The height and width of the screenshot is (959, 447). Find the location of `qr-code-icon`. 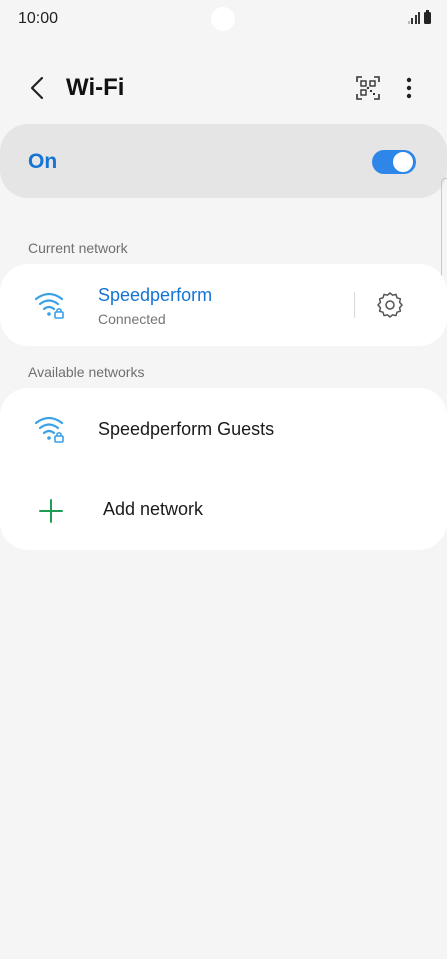

qr-code-icon is located at coordinates (368, 88).